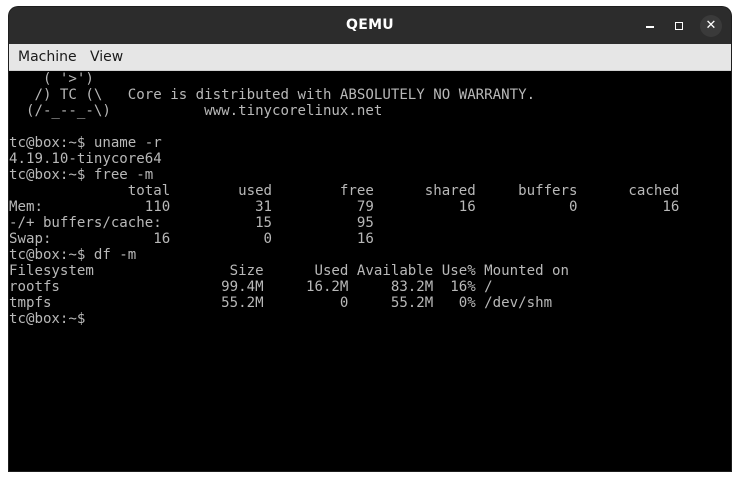 The image size is (740, 480). I want to click on menu-bar: Machine View, so click(370, 57).